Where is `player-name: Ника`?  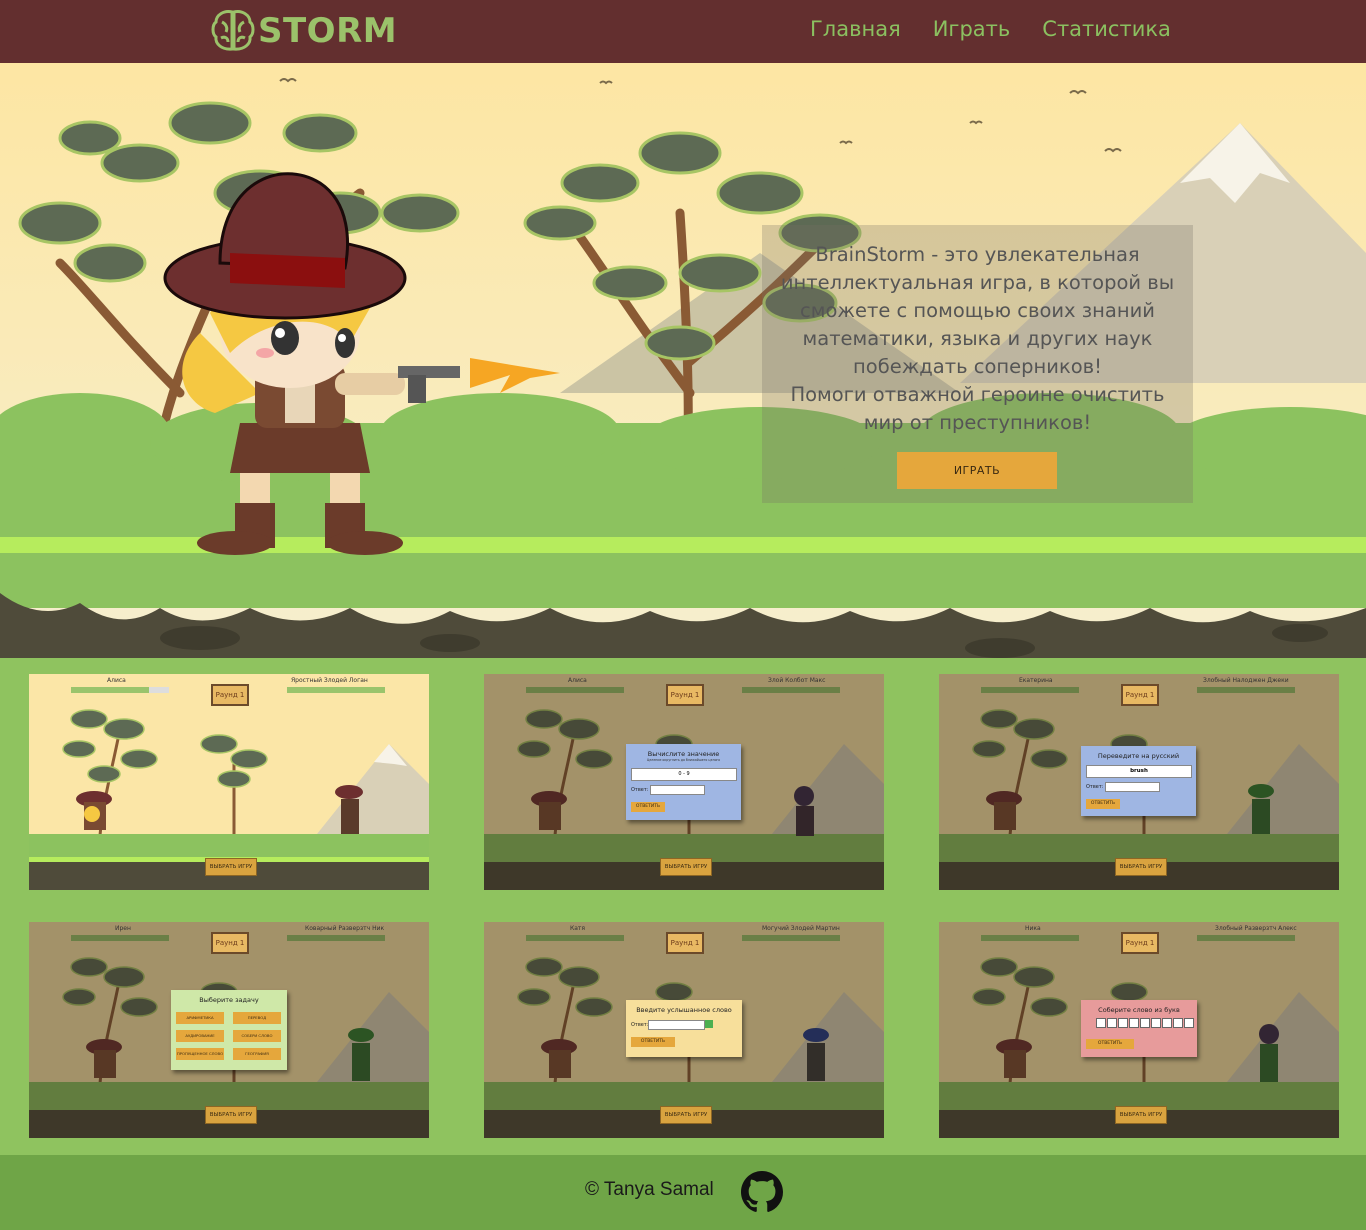 player-name: Ника is located at coordinates (1033, 928).